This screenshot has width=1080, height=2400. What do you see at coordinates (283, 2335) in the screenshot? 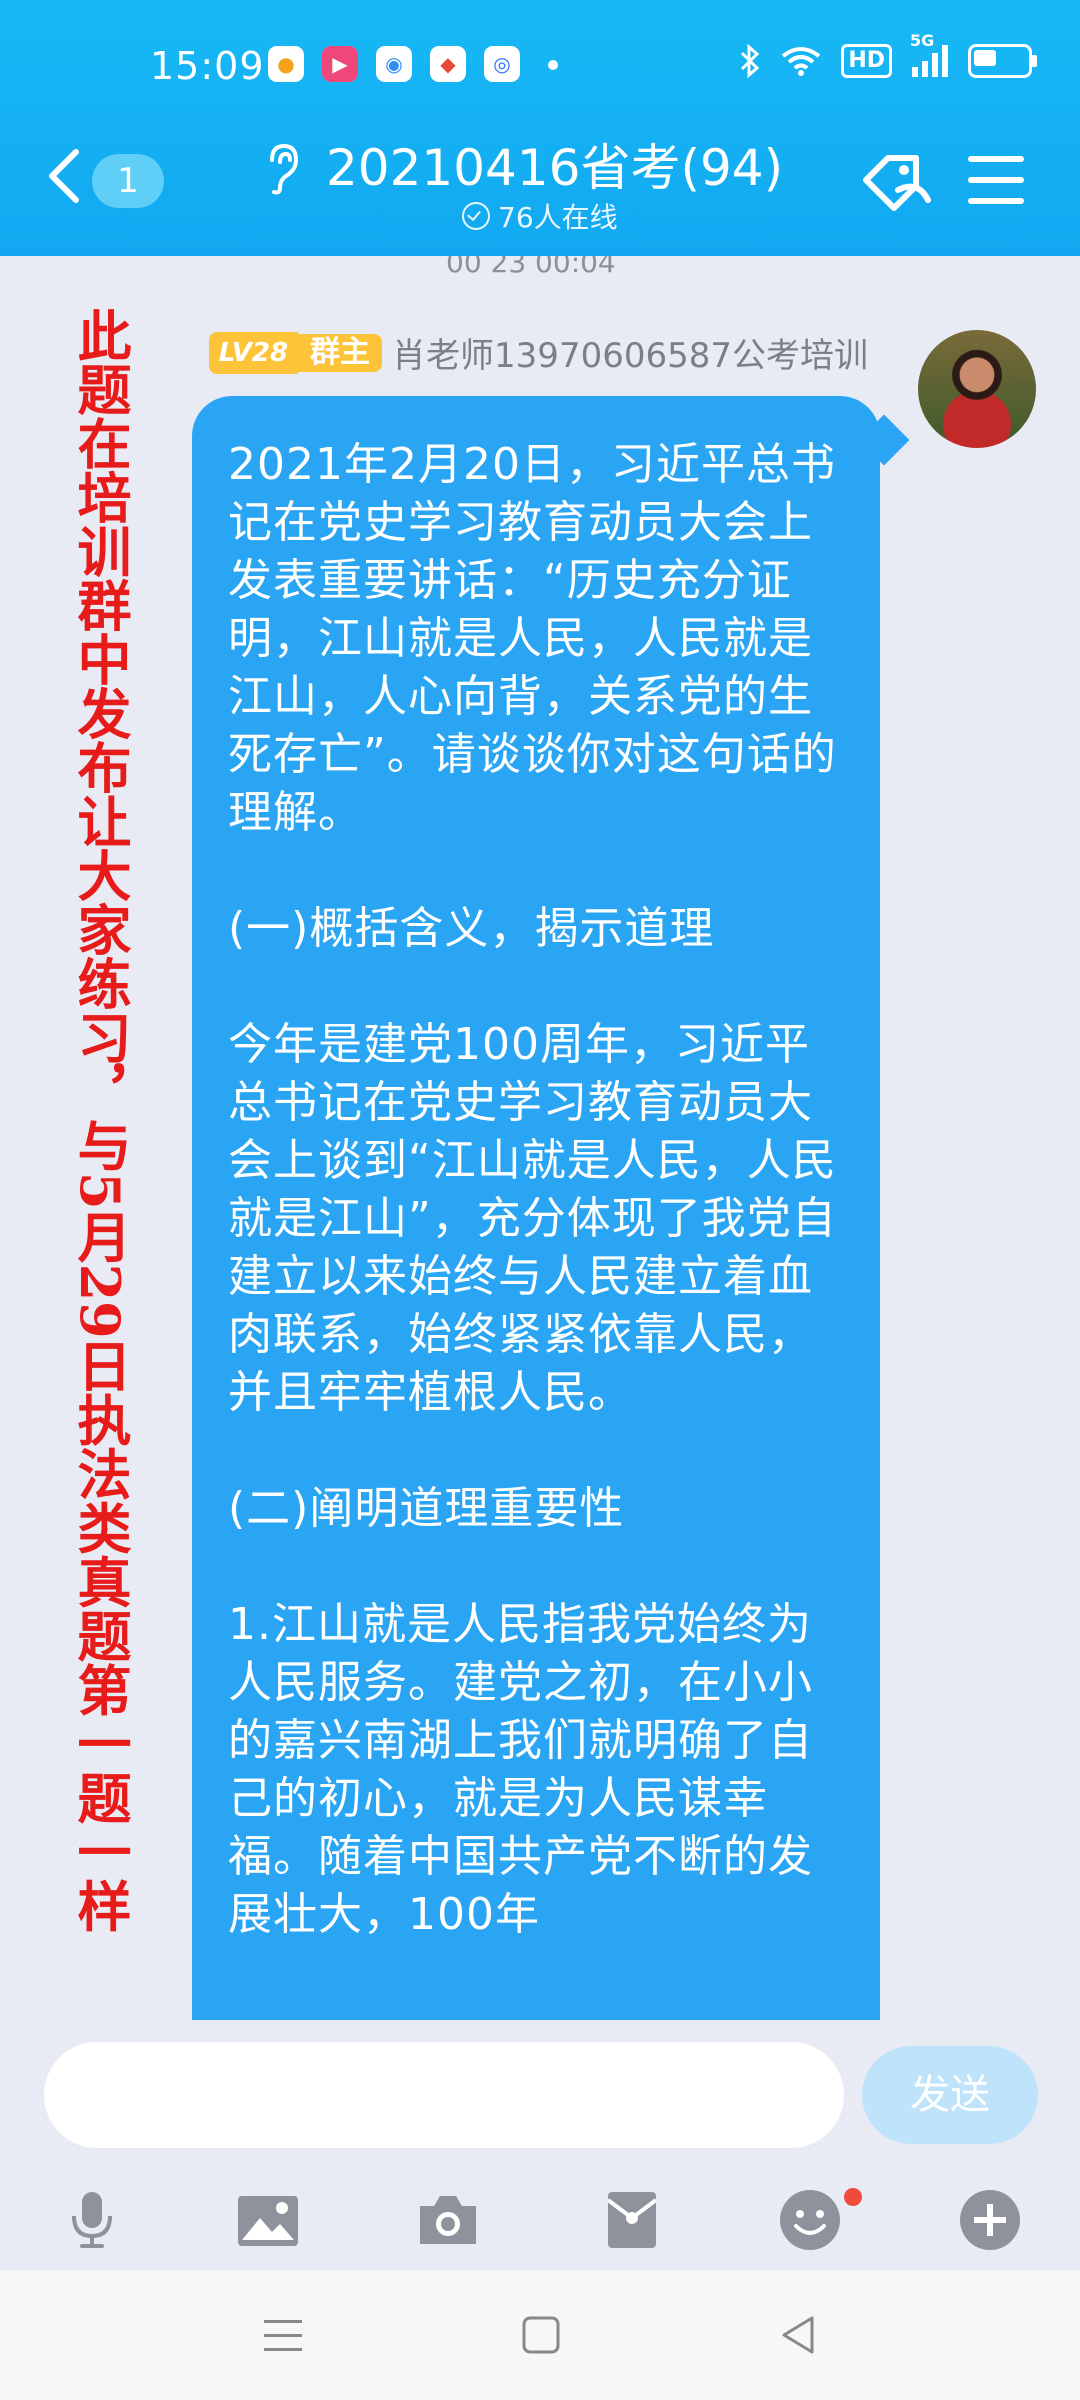
I see `recent-apps-icon` at bounding box center [283, 2335].